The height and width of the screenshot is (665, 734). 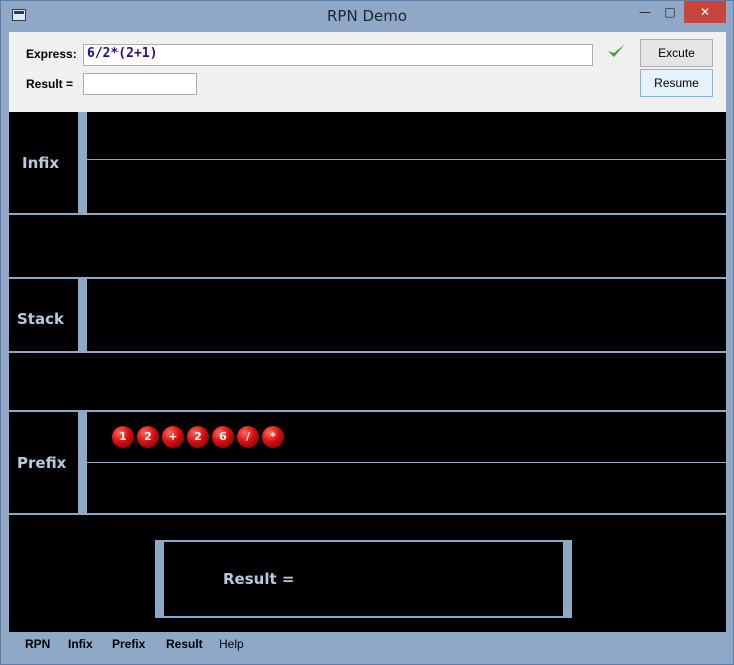 What do you see at coordinates (367, 411) in the screenshot?
I see `prefix-top-rule` at bounding box center [367, 411].